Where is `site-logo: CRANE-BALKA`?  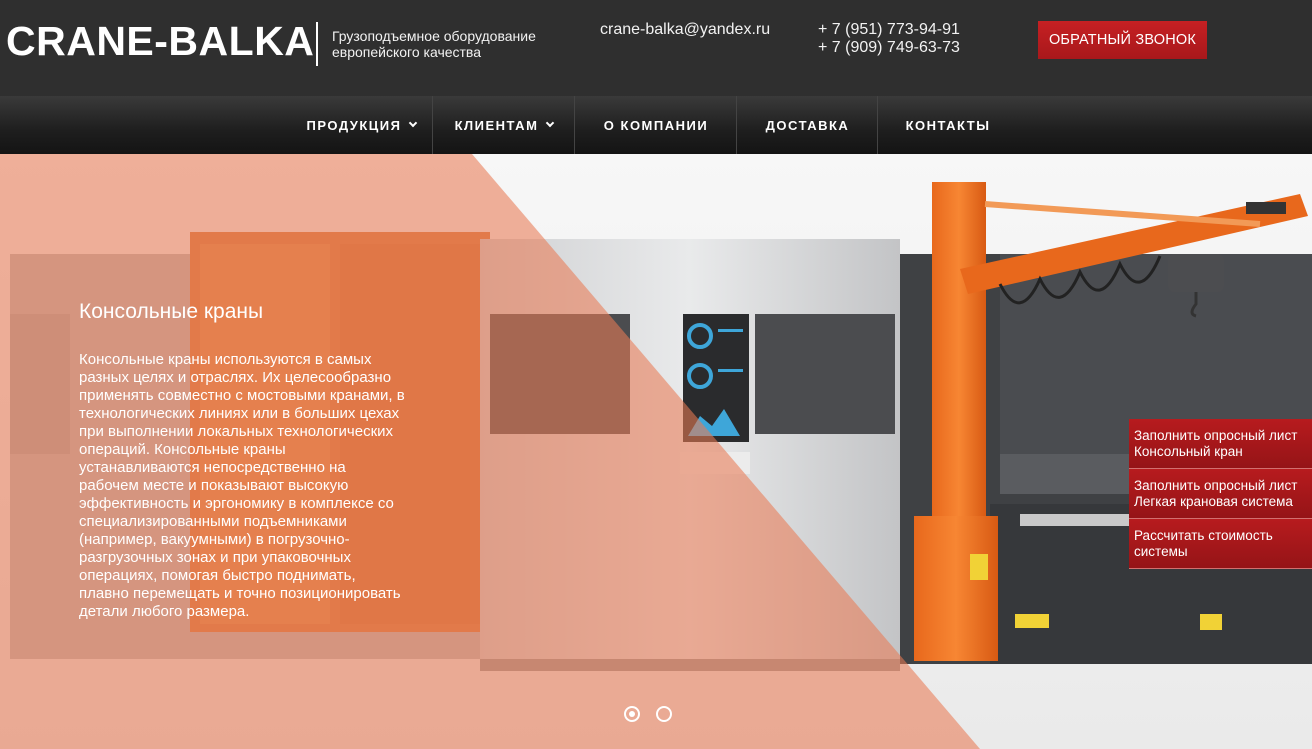 site-logo: CRANE-BALKA is located at coordinates (160, 41).